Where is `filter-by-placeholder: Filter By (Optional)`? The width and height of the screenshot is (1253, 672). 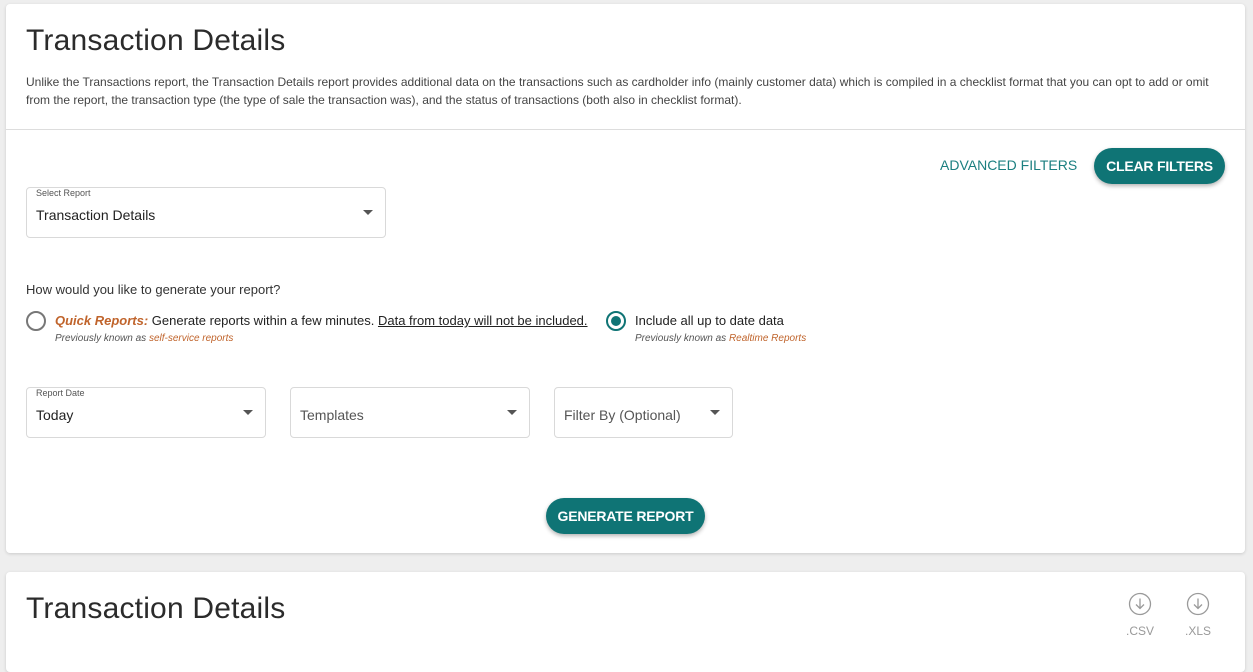
filter-by-placeholder: Filter By (Optional) is located at coordinates (622, 415).